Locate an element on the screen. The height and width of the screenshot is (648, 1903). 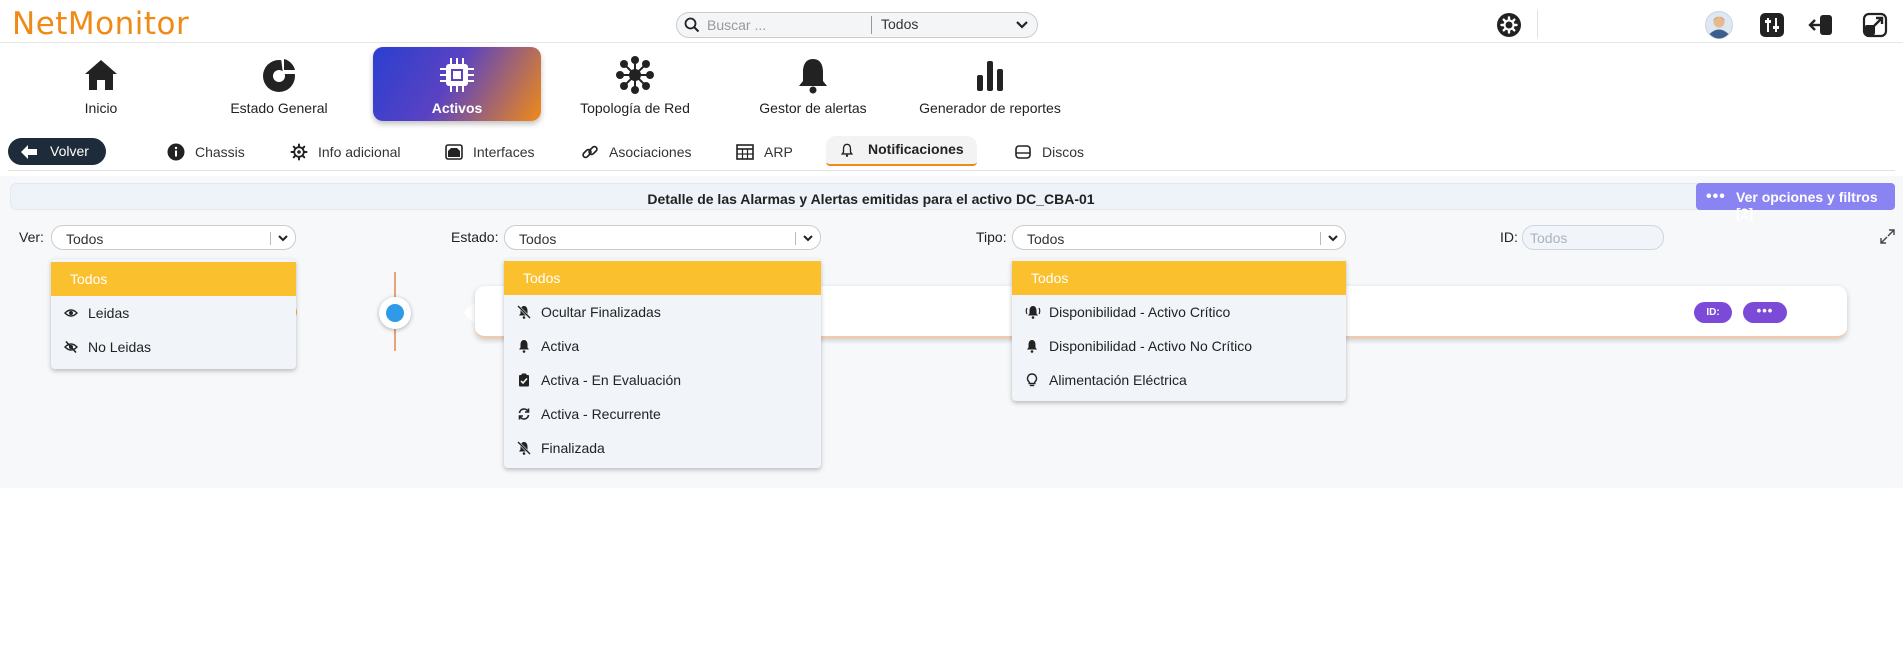
back-button: Volver is located at coordinates (57, 151).